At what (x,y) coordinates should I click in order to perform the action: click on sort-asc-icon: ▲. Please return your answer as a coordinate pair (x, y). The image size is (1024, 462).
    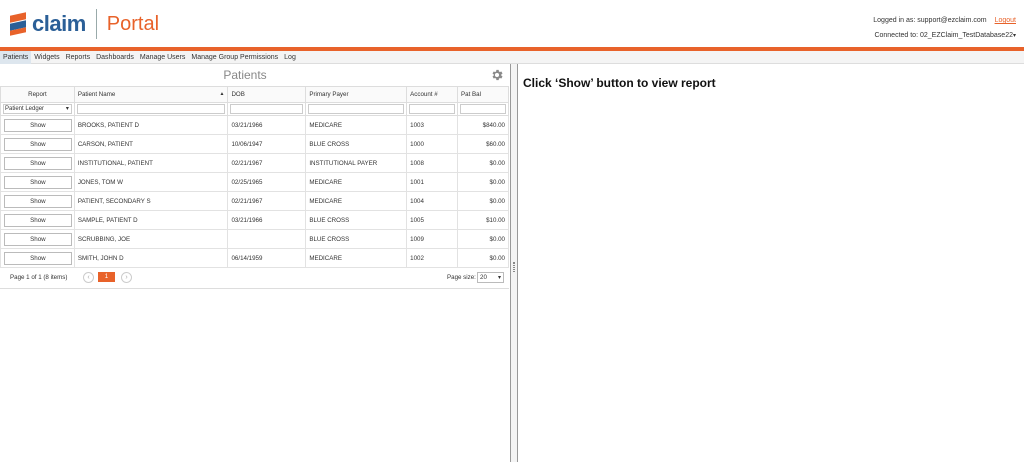
    Looking at the image, I should click on (222, 94).